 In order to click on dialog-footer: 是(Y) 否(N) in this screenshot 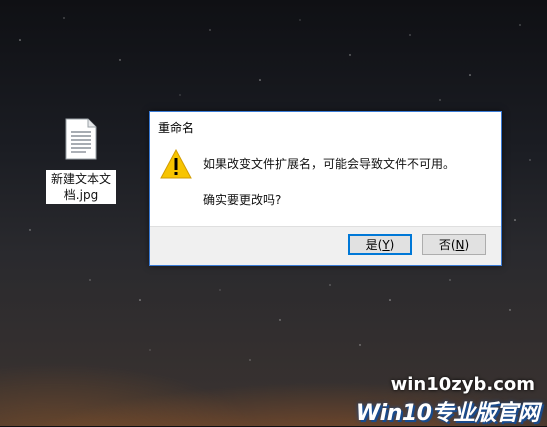, I will do `click(325, 245)`.